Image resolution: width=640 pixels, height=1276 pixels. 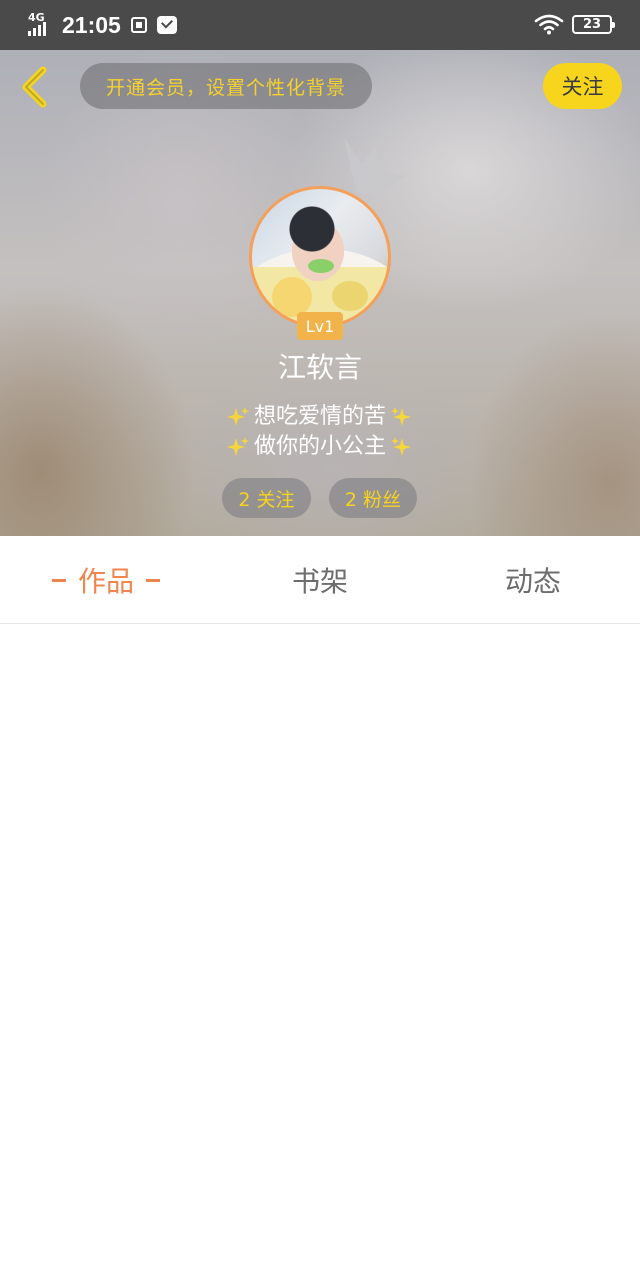 What do you see at coordinates (320, 257) in the screenshot?
I see `avatar` at bounding box center [320, 257].